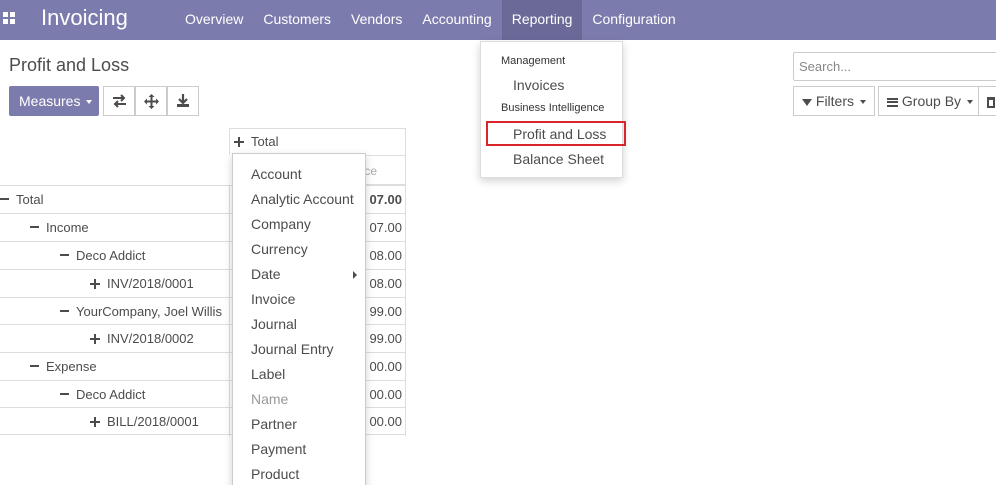 The height and width of the screenshot is (485, 996). Describe the element at coordinates (355, 275) in the screenshot. I see `caret-right-icon` at that location.